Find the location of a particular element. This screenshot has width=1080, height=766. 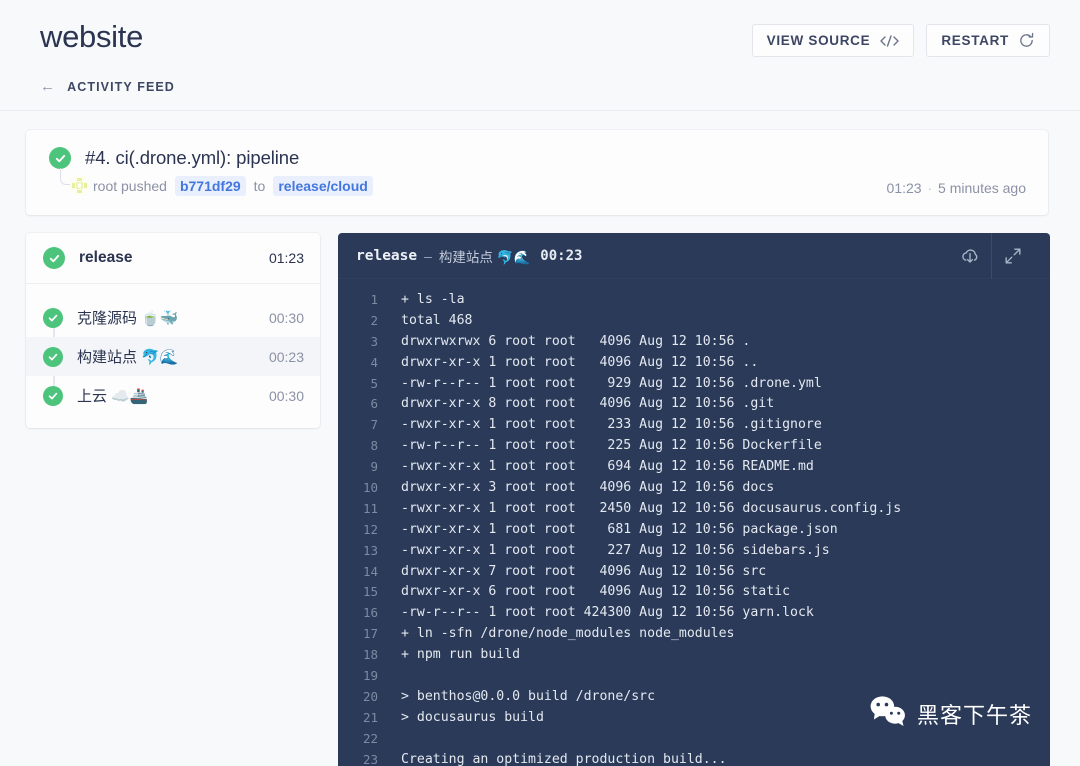

breadcrumb-label: ACTIVITY FEED is located at coordinates (121, 86).